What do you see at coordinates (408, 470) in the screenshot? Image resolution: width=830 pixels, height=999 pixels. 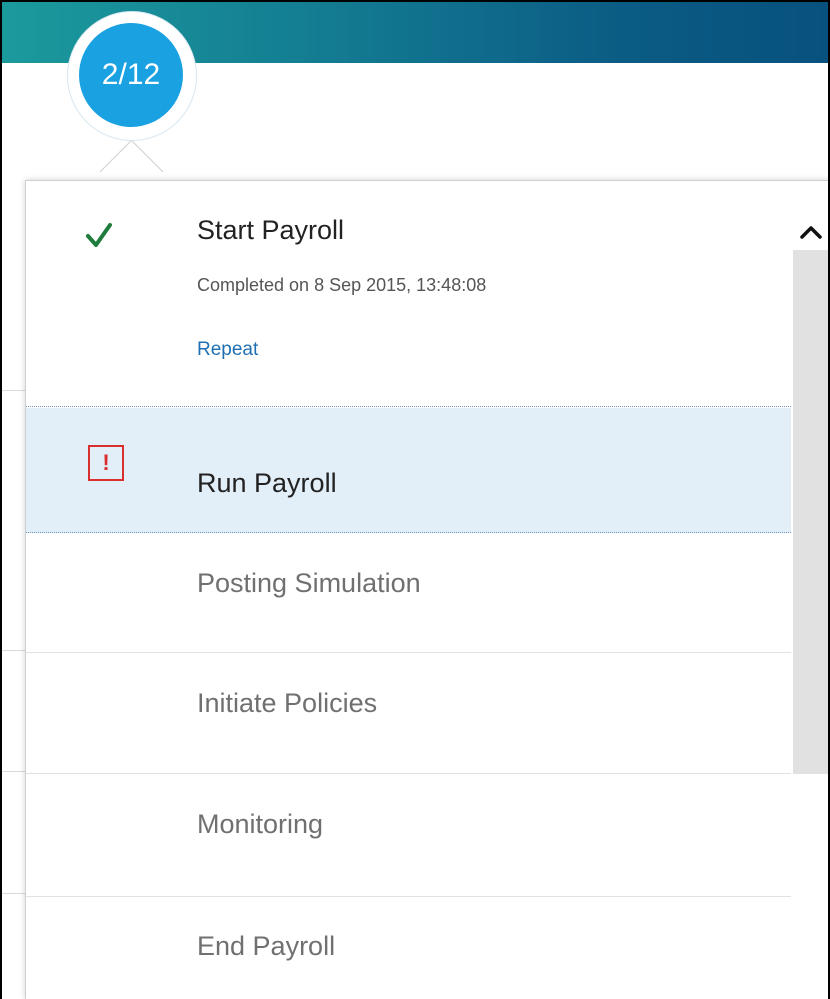 I see `step-item-run-payroll: Run Payroll` at bounding box center [408, 470].